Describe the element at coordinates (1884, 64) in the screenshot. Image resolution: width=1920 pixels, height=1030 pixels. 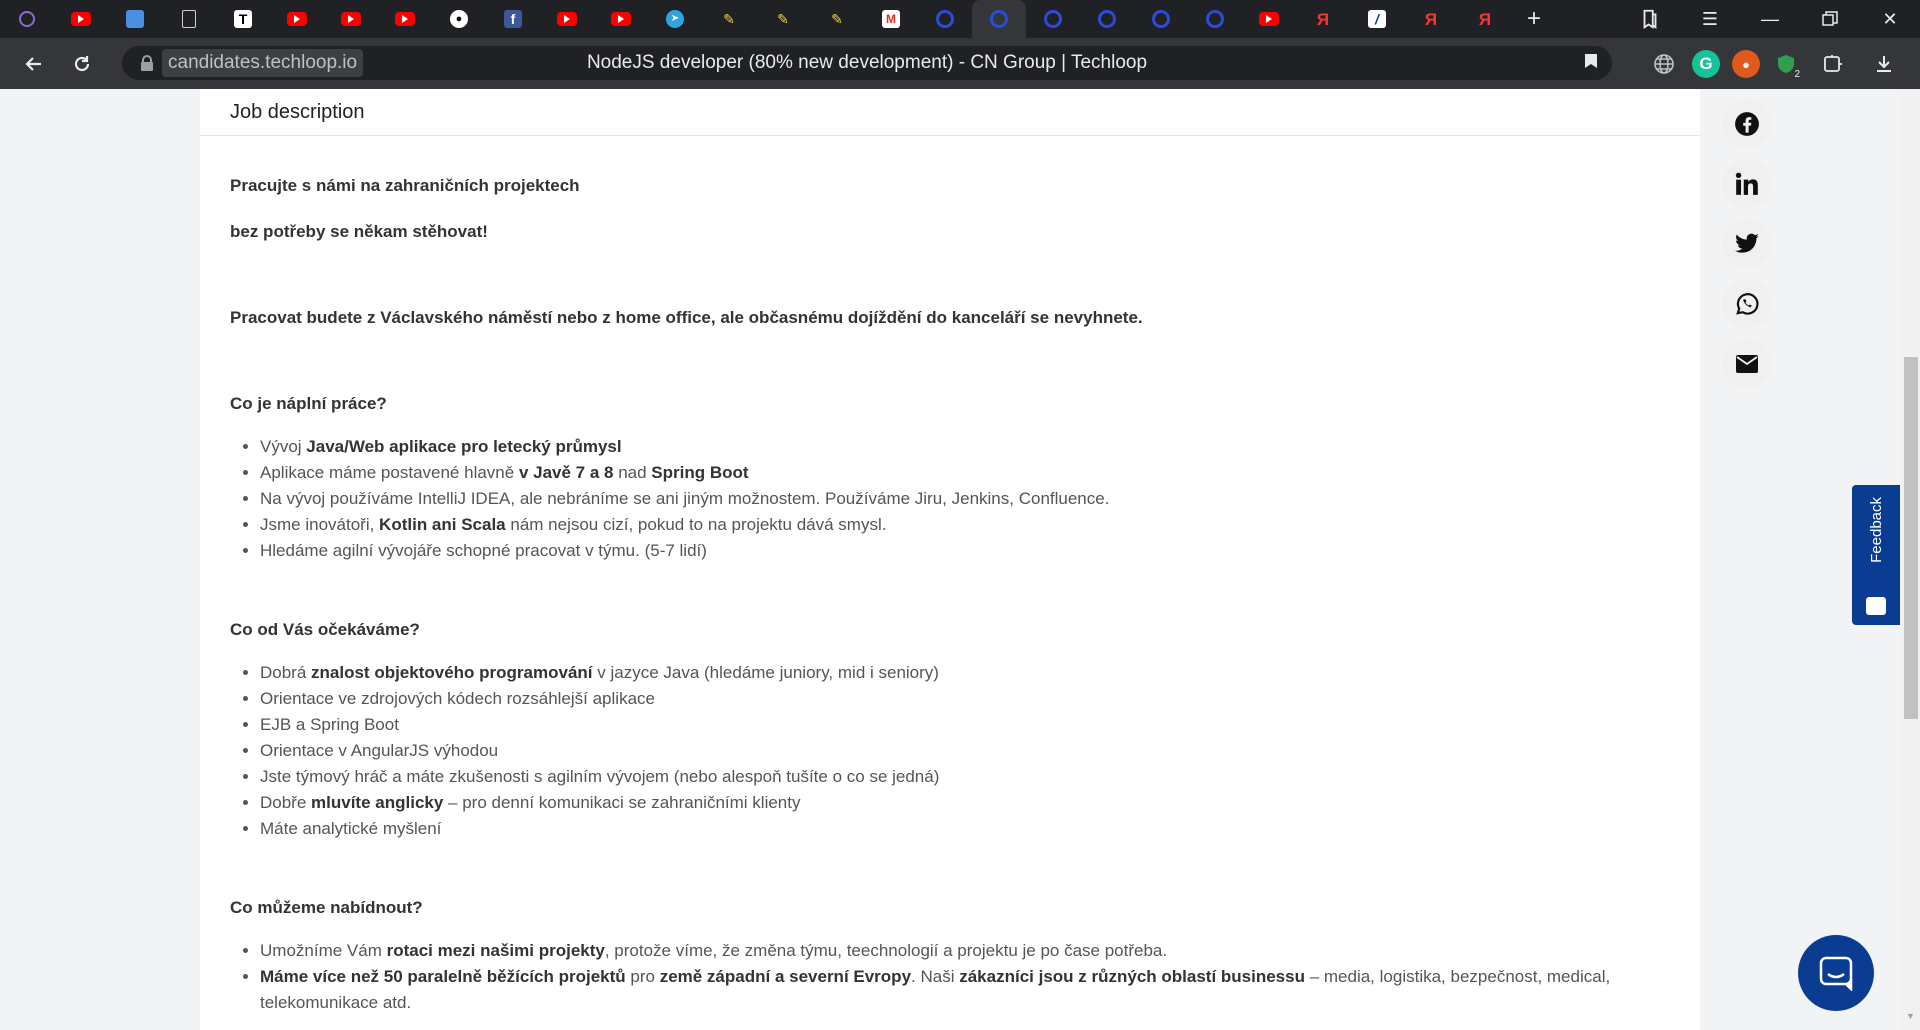
I see `download-icon` at that location.